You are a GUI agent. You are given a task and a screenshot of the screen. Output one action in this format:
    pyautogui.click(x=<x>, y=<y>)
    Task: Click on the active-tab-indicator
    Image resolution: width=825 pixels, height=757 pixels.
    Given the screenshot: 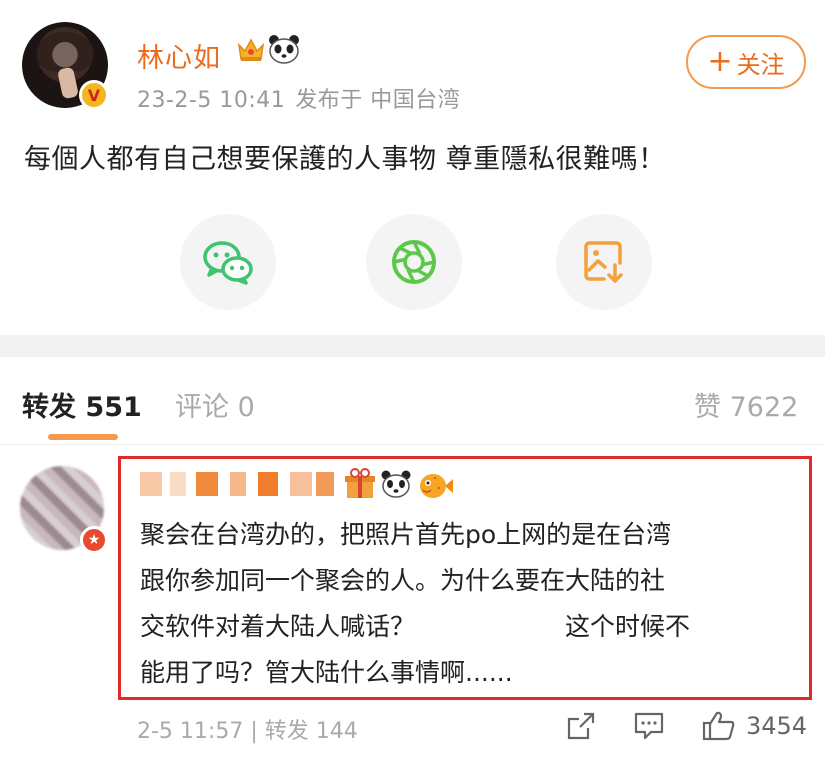 What is the action you would take?
    pyautogui.click(x=83, y=437)
    